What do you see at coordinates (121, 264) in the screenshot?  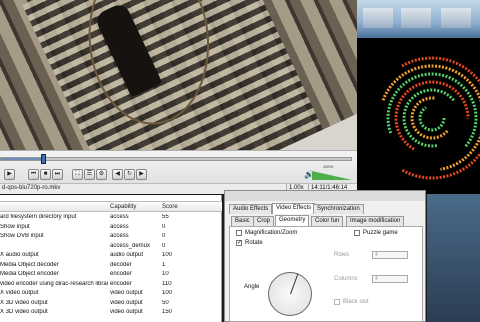 I see `capability-cell: decoder` at bounding box center [121, 264].